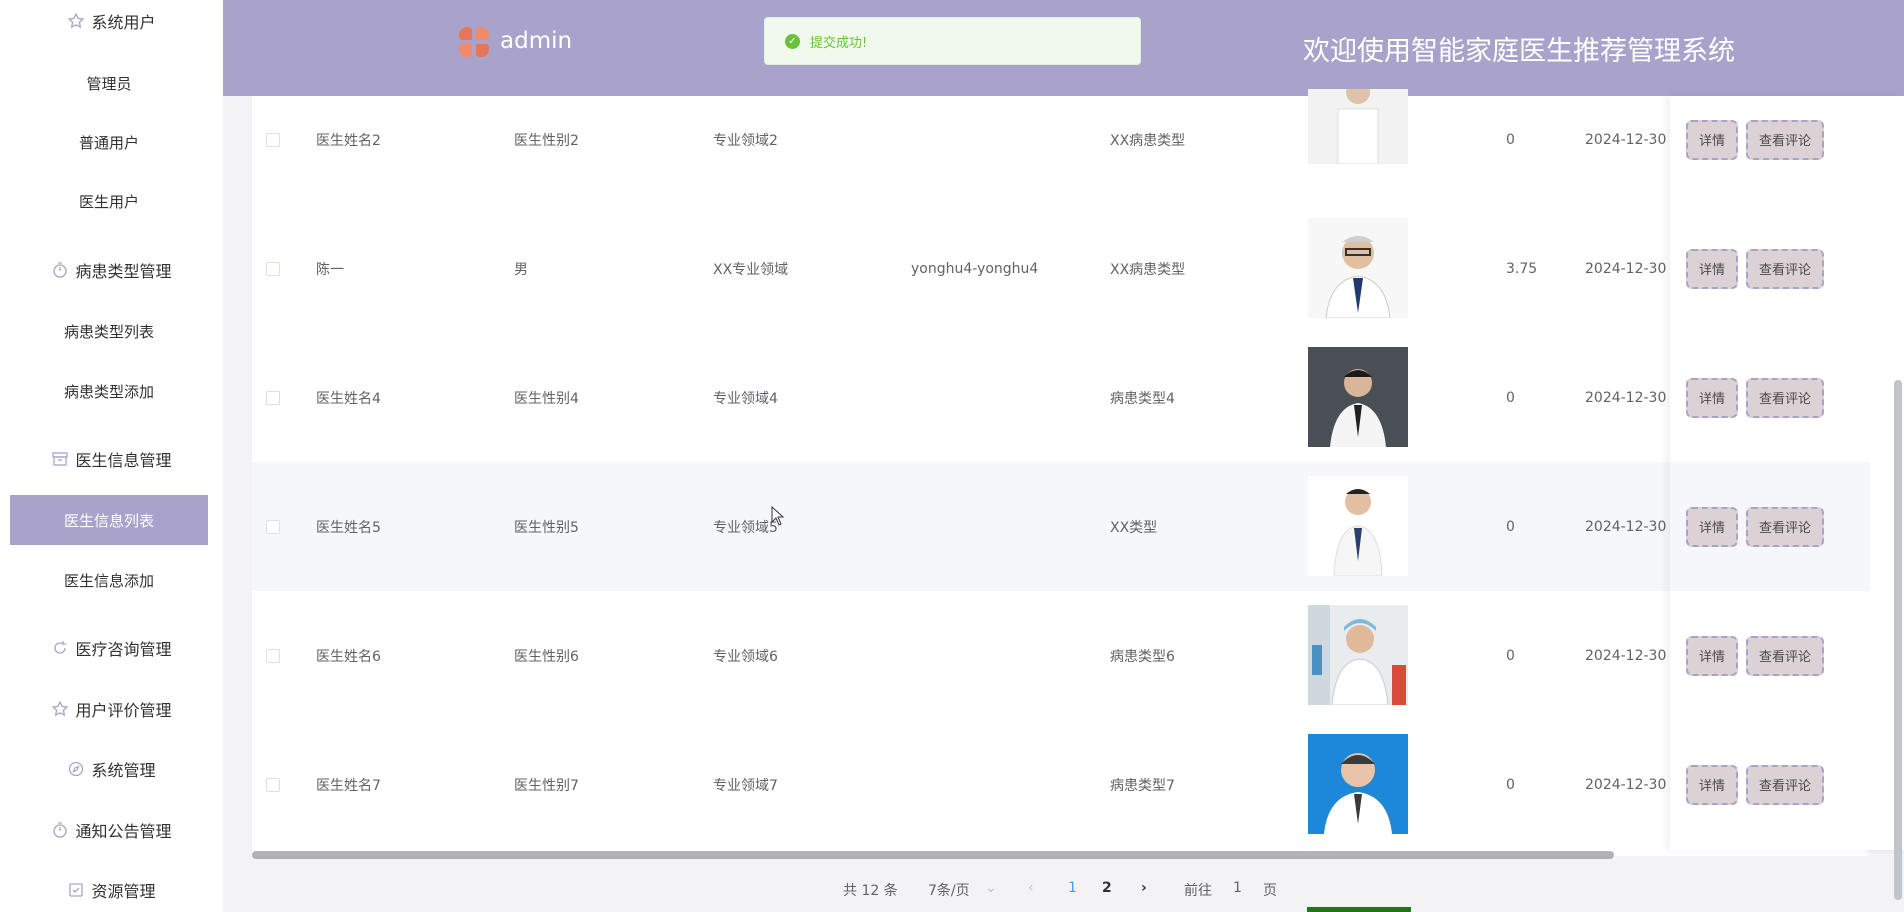 The width and height of the screenshot is (1904, 912). What do you see at coordinates (1060, 784) in the screenshot?
I see `table-row: 医生姓名7 医生性别7 专业领域7 病患类型7 0 2024-12-30 1` at bounding box center [1060, 784].